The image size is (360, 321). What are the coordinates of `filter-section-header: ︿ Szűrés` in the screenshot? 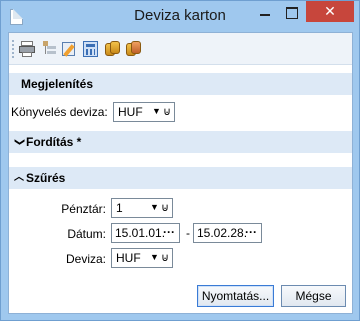 It's located at (180, 178).